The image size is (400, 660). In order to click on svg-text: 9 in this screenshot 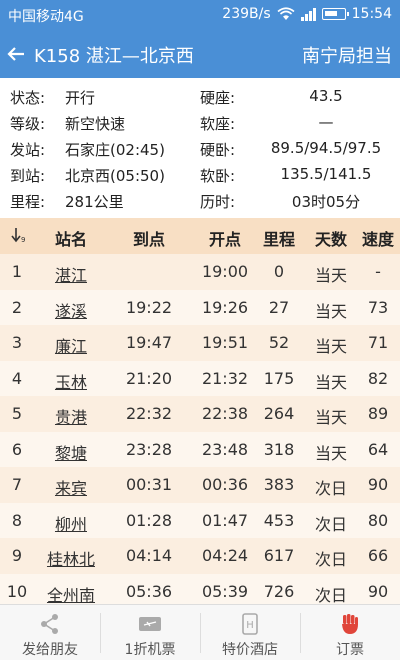, I will do `click(23, 240)`.